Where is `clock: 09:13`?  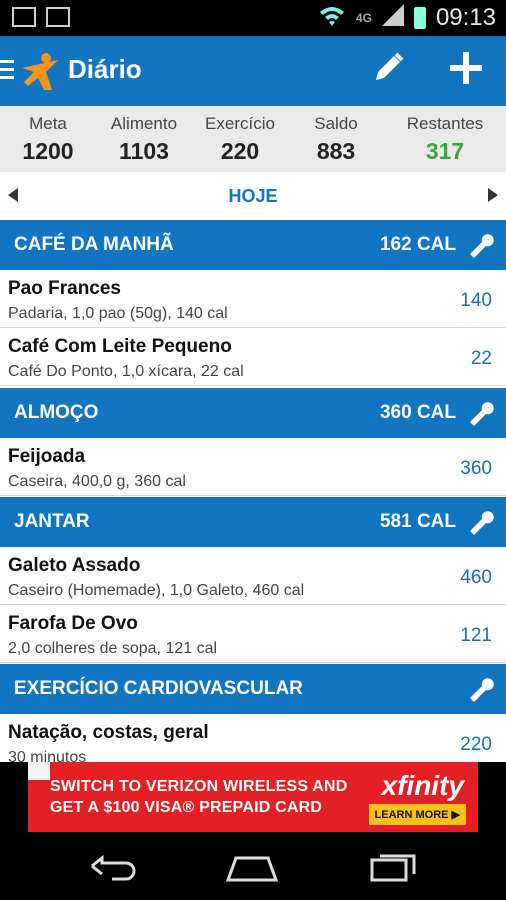 clock: 09:13 is located at coordinates (465, 17).